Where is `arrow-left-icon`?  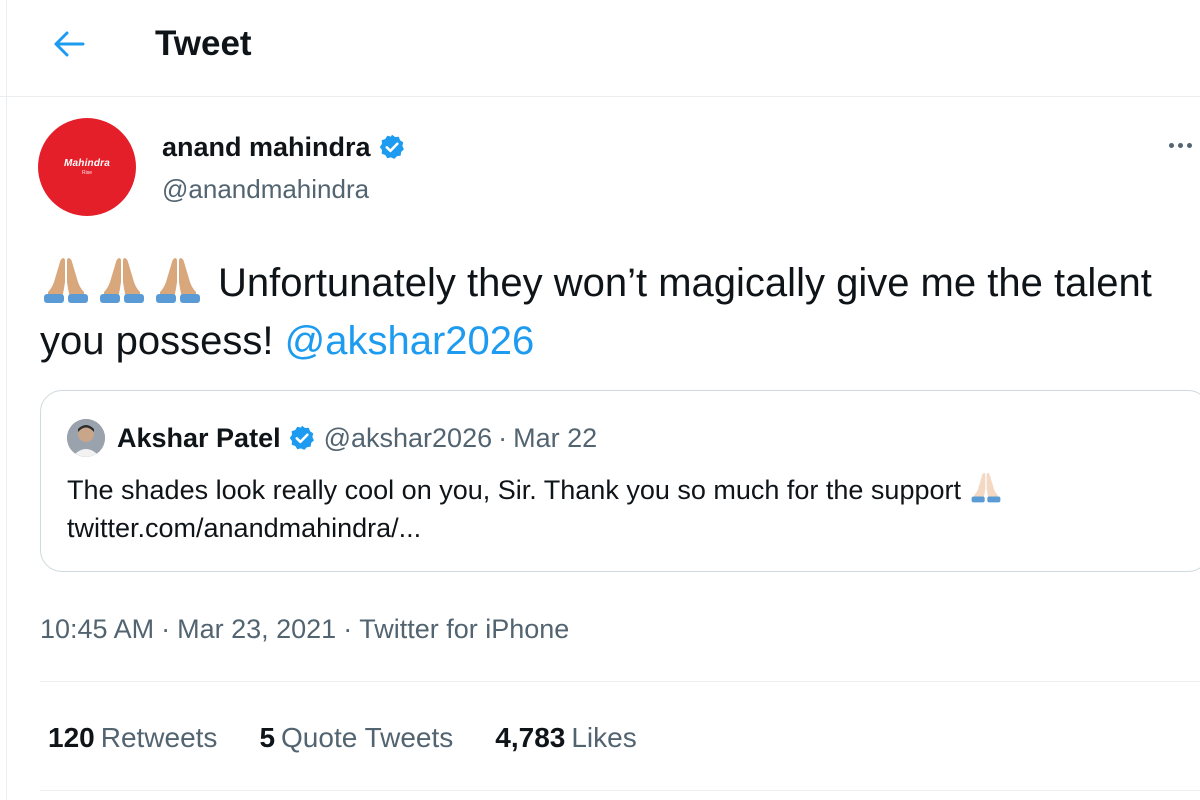
arrow-left-icon is located at coordinates (69, 44).